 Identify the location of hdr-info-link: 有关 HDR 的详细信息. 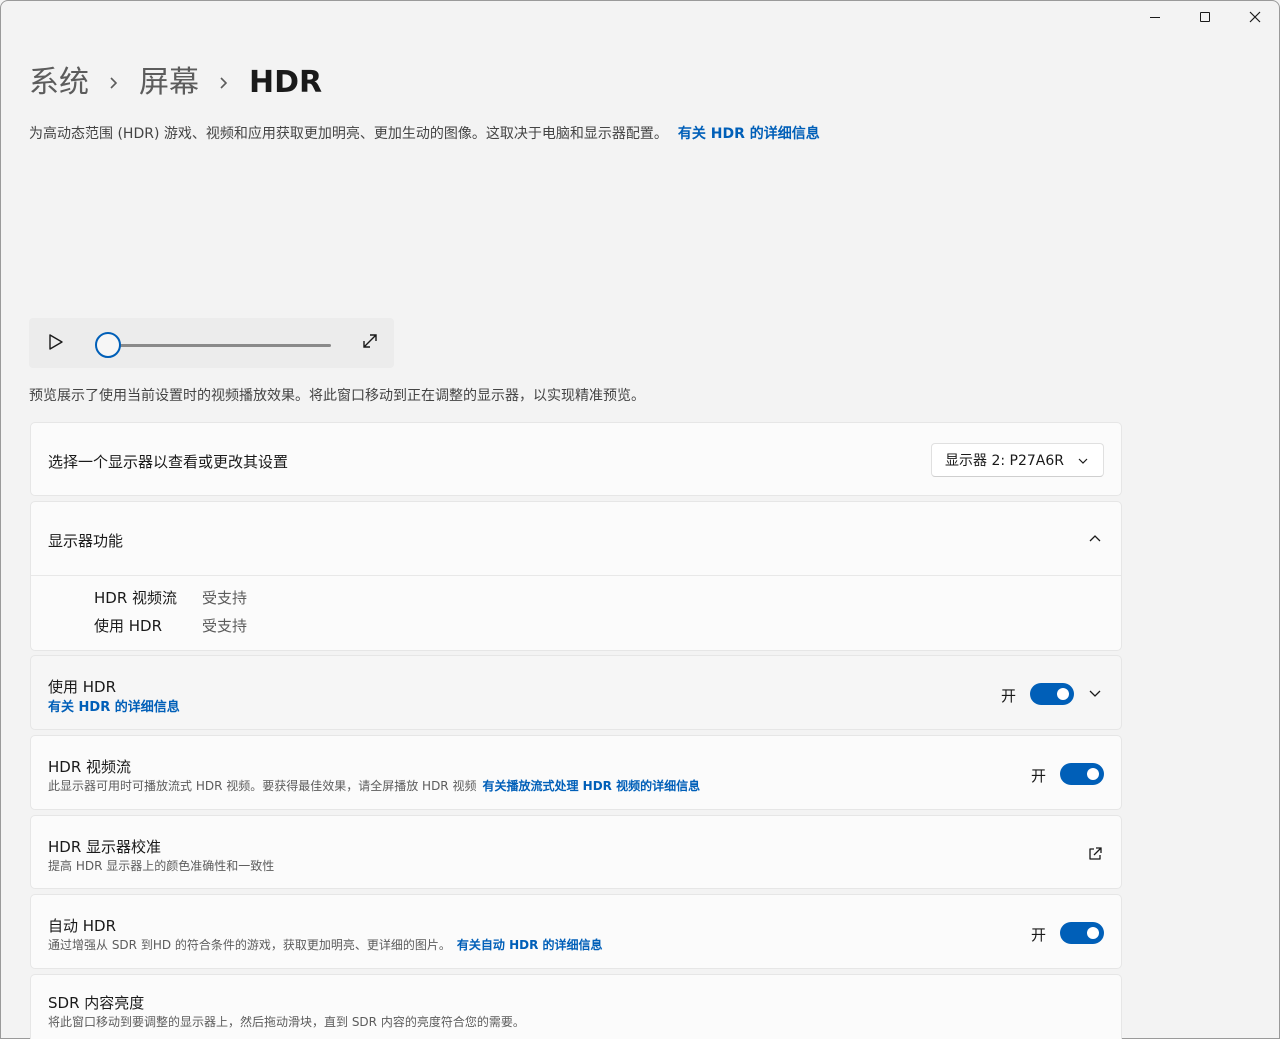
(749, 134).